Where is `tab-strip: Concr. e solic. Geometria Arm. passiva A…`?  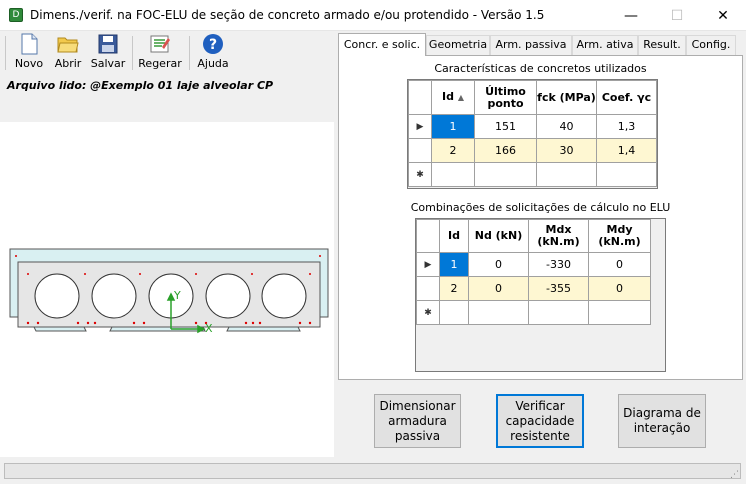 tab-strip: Concr. e solic. Geometria Arm. passiva A… is located at coordinates (541, 44).